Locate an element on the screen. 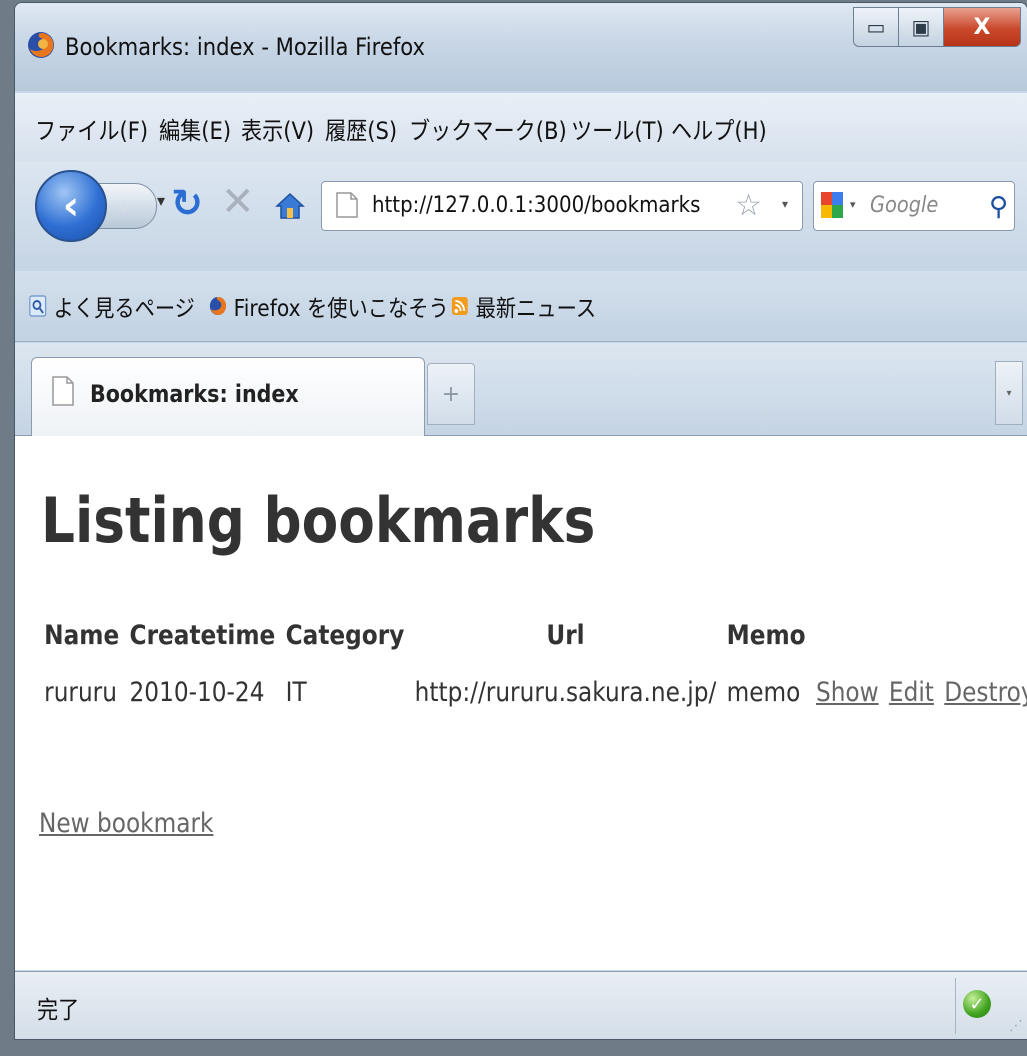 This screenshot has width=1027, height=1056. bookmark-most-visited: よく見るページ is located at coordinates (112, 306).